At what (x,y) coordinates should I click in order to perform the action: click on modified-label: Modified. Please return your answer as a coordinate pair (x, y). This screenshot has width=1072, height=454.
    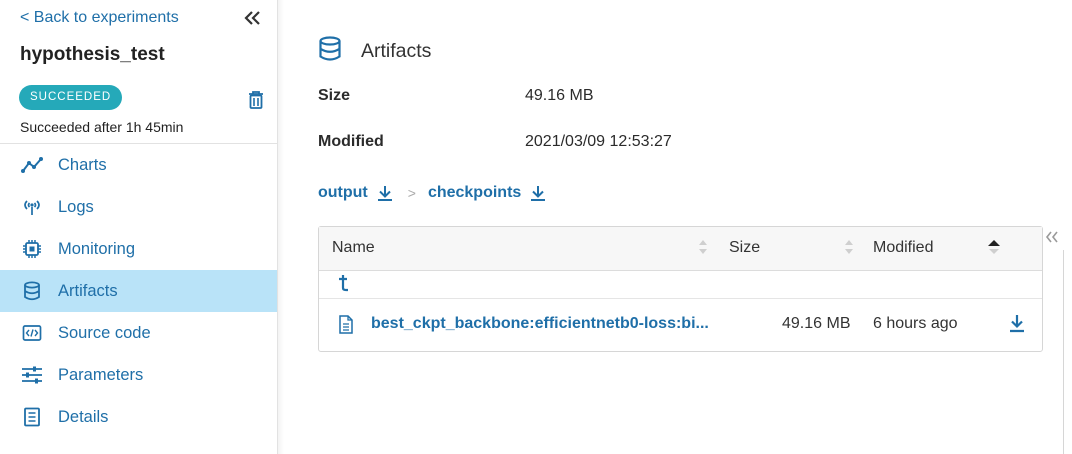
    Looking at the image, I should click on (351, 141).